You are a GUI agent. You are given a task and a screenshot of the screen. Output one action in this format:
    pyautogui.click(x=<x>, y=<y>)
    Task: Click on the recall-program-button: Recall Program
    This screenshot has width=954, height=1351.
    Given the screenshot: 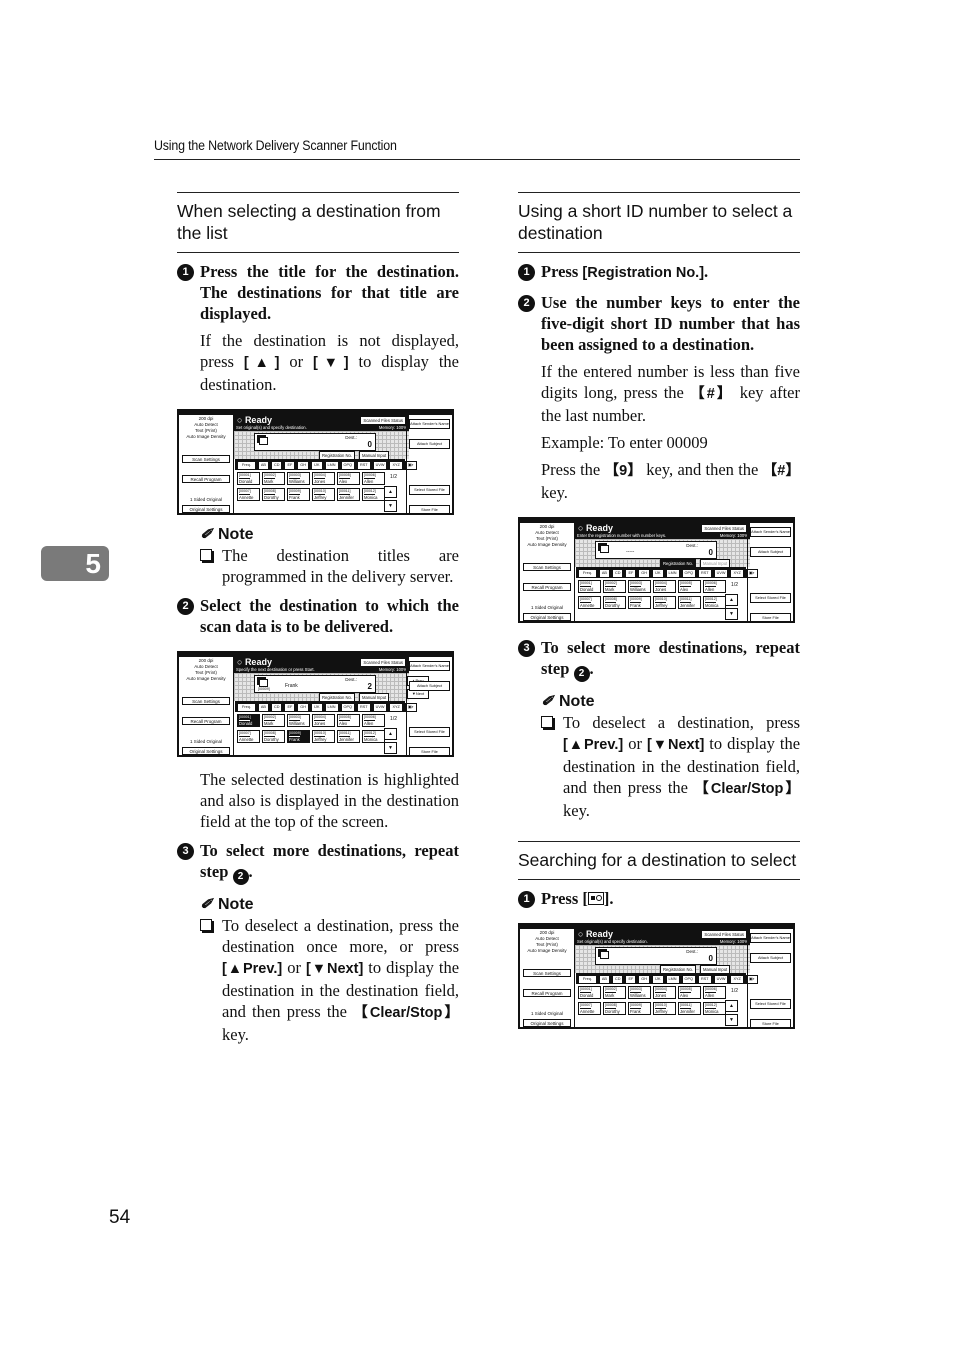 What is the action you would take?
    pyautogui.click(x=206, y=721)
    